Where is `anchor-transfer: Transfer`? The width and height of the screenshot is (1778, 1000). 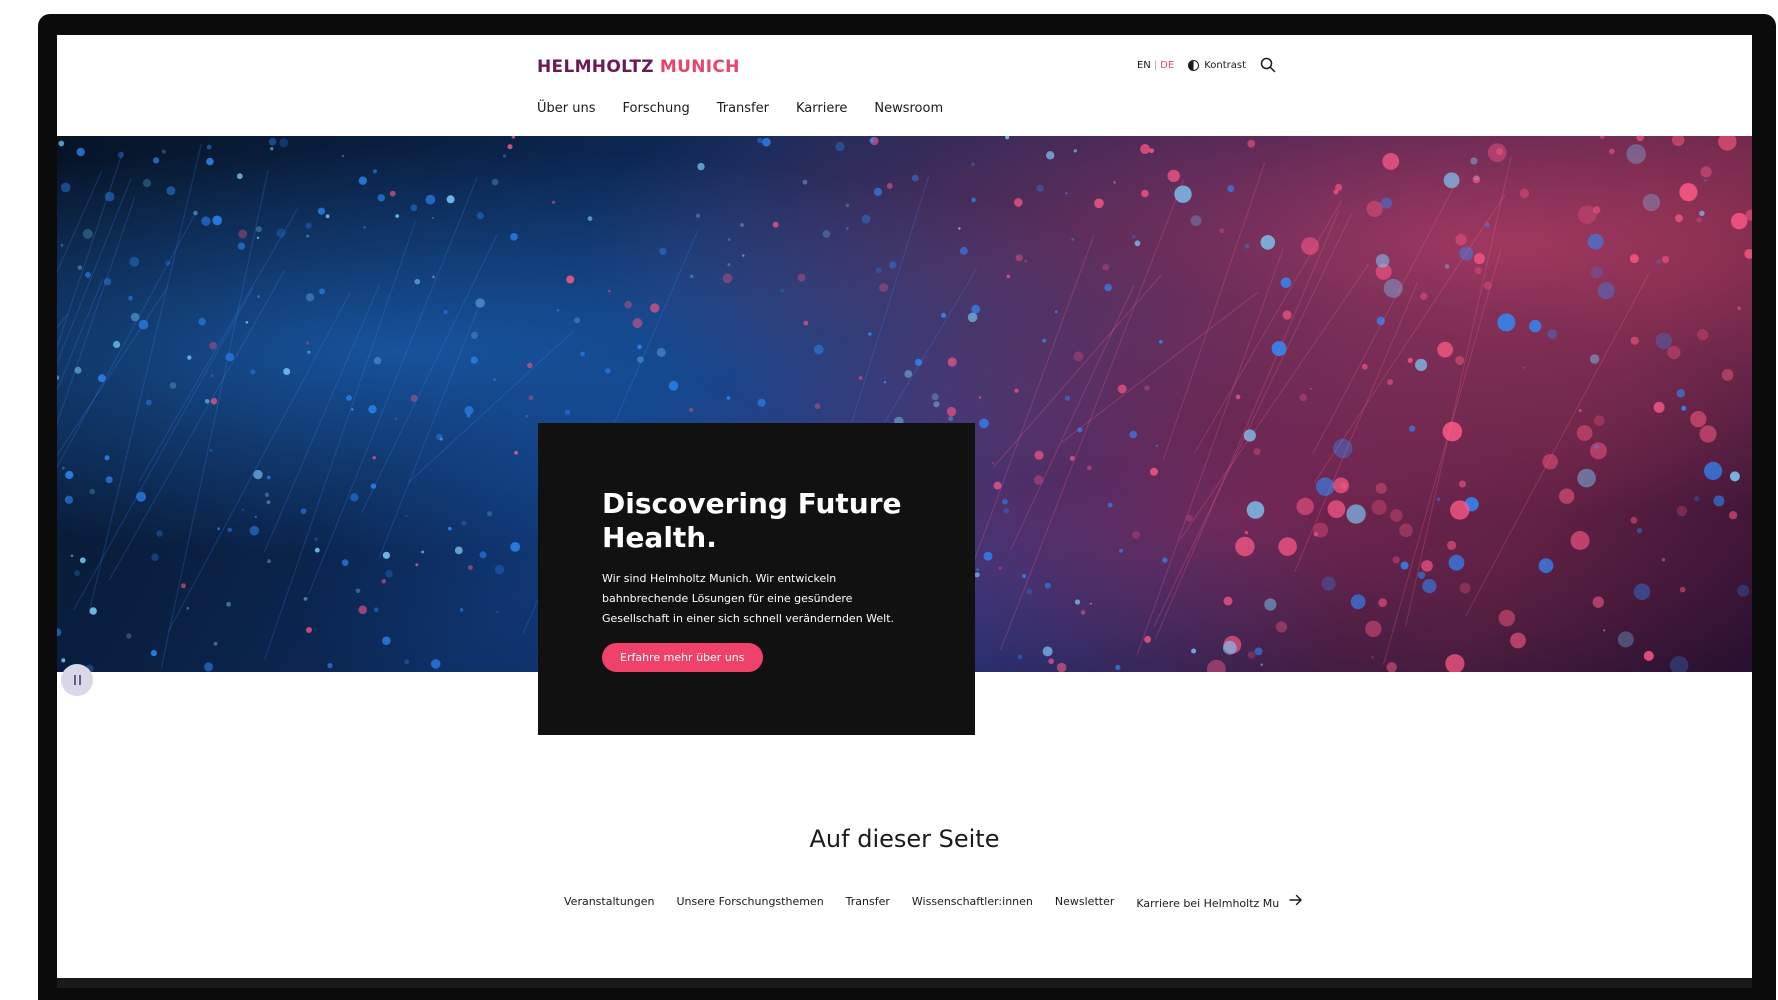 anchor-transfer: Transfer is located at coordinates (868, 901).